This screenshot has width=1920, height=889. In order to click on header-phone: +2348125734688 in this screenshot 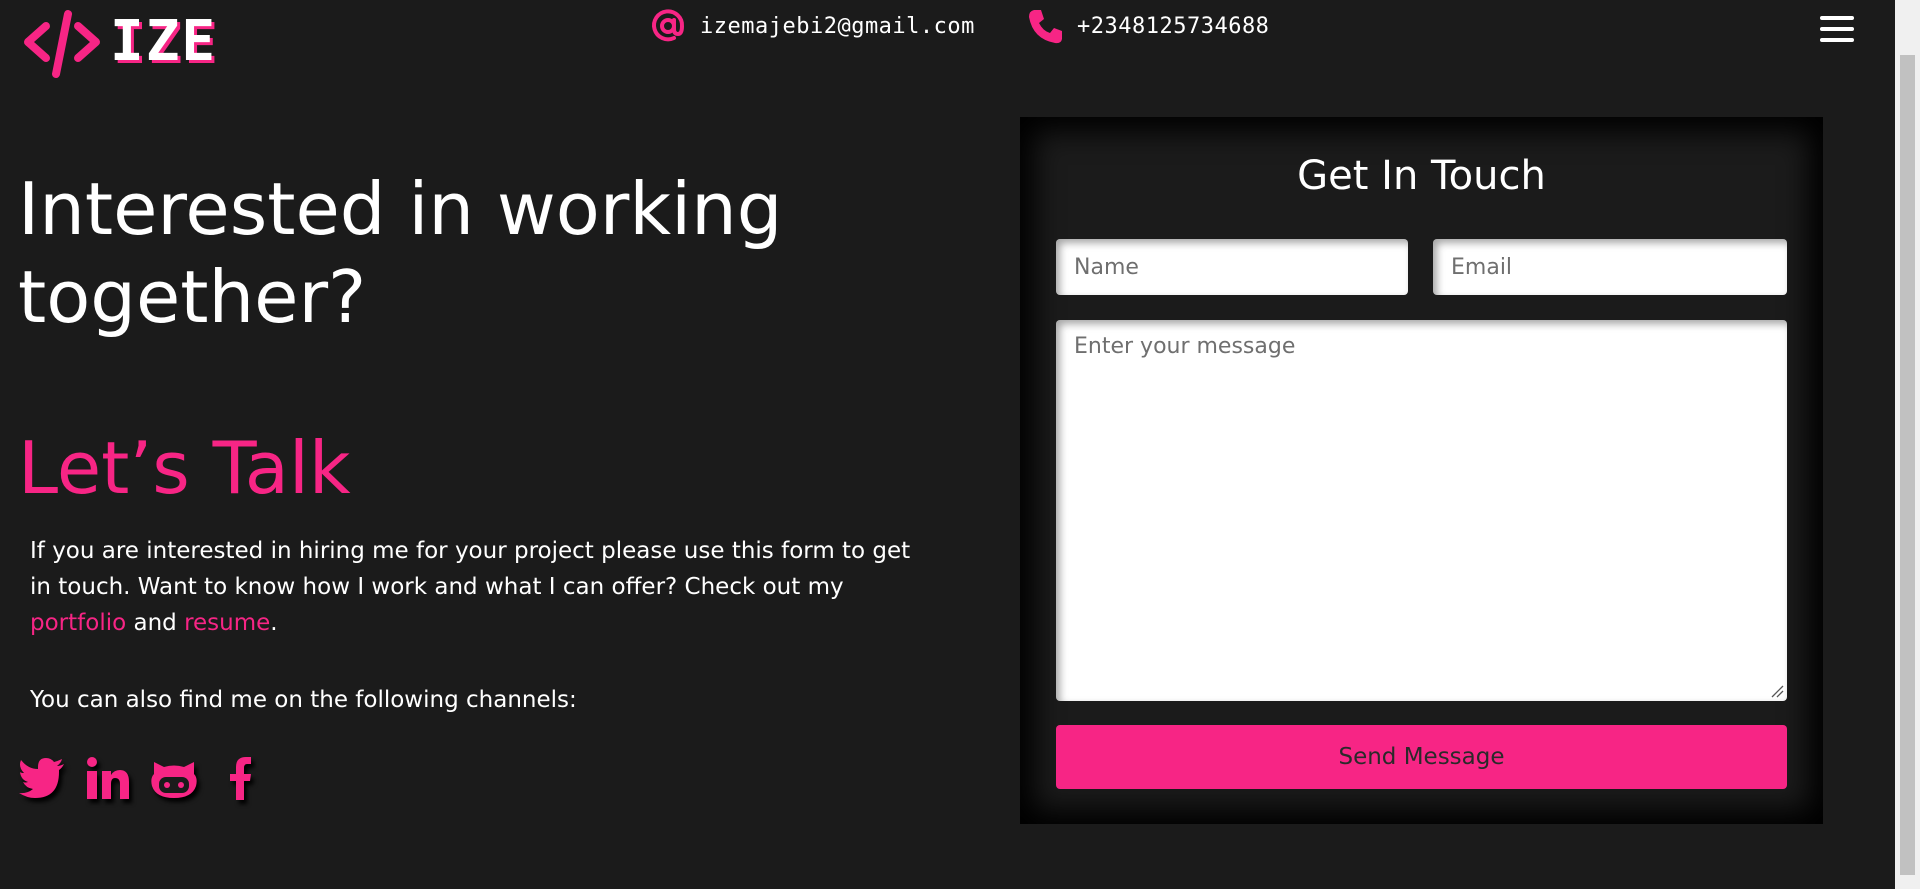, I will do `click(1147, 26)`.